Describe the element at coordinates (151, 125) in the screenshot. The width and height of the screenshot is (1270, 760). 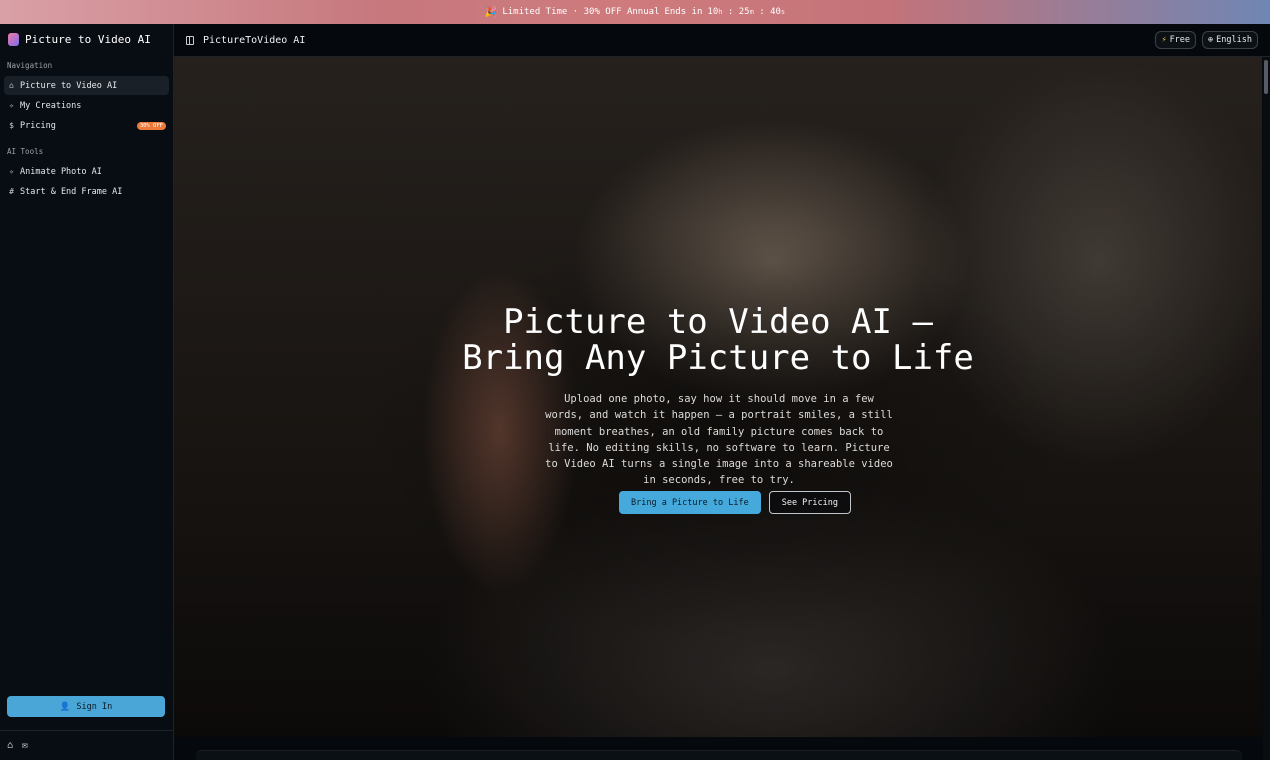
I see `discount-badge: 30% OFF` at that location.